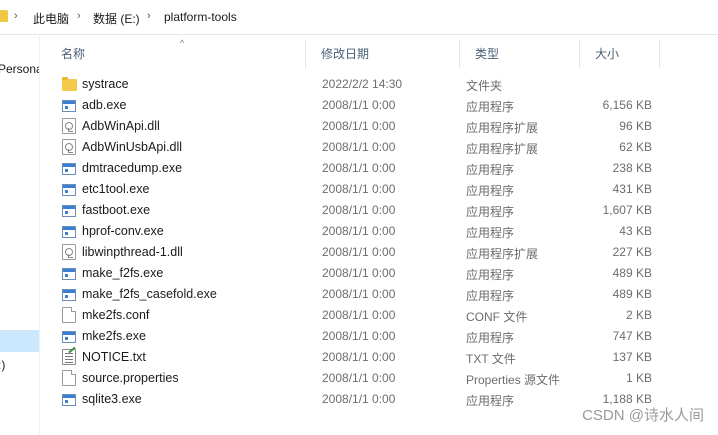 The image size is (718, 435). What do you see at coordinates (121, 126) in the screenshot?
I see `file-name: AdbWinApi.dll` at bounding box center [121, 126].